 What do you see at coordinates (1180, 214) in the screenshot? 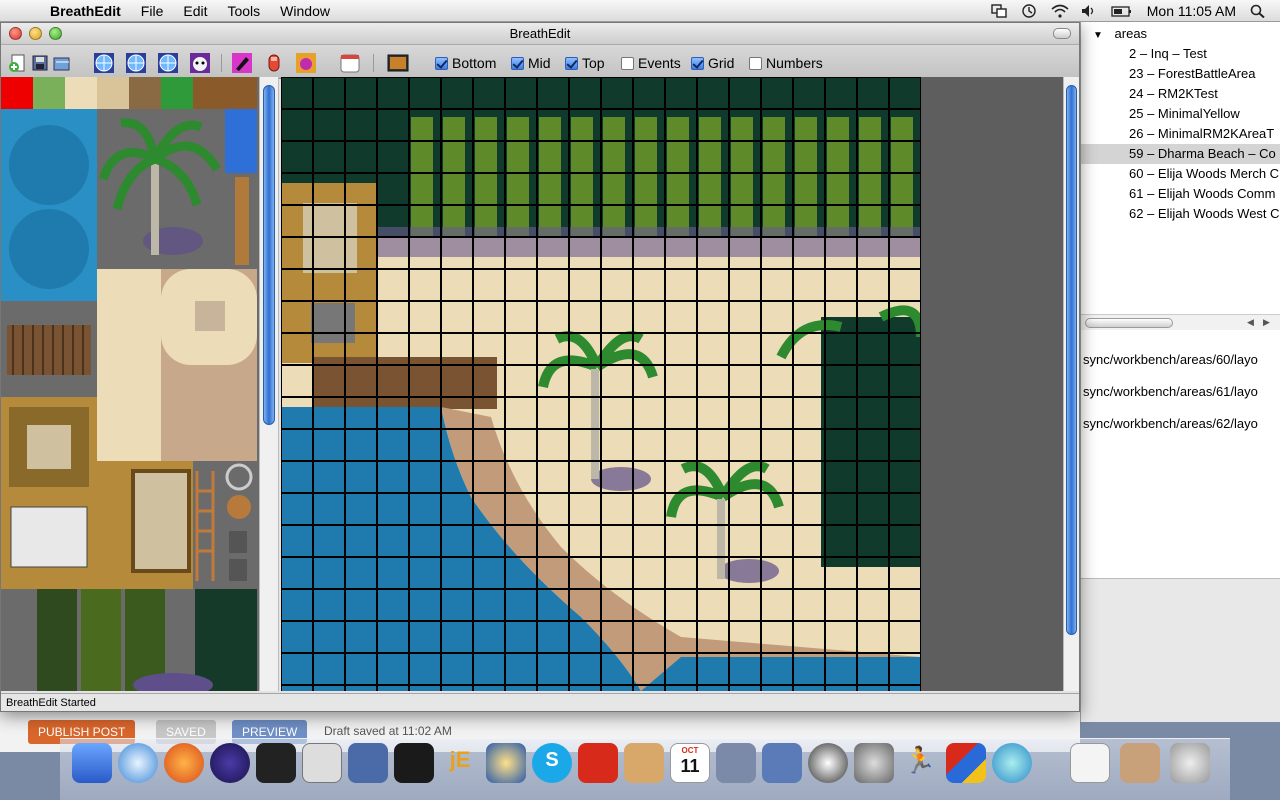
I see `area-item: 62 – Elijah Woods West C` at bounding box center [1180, 214].